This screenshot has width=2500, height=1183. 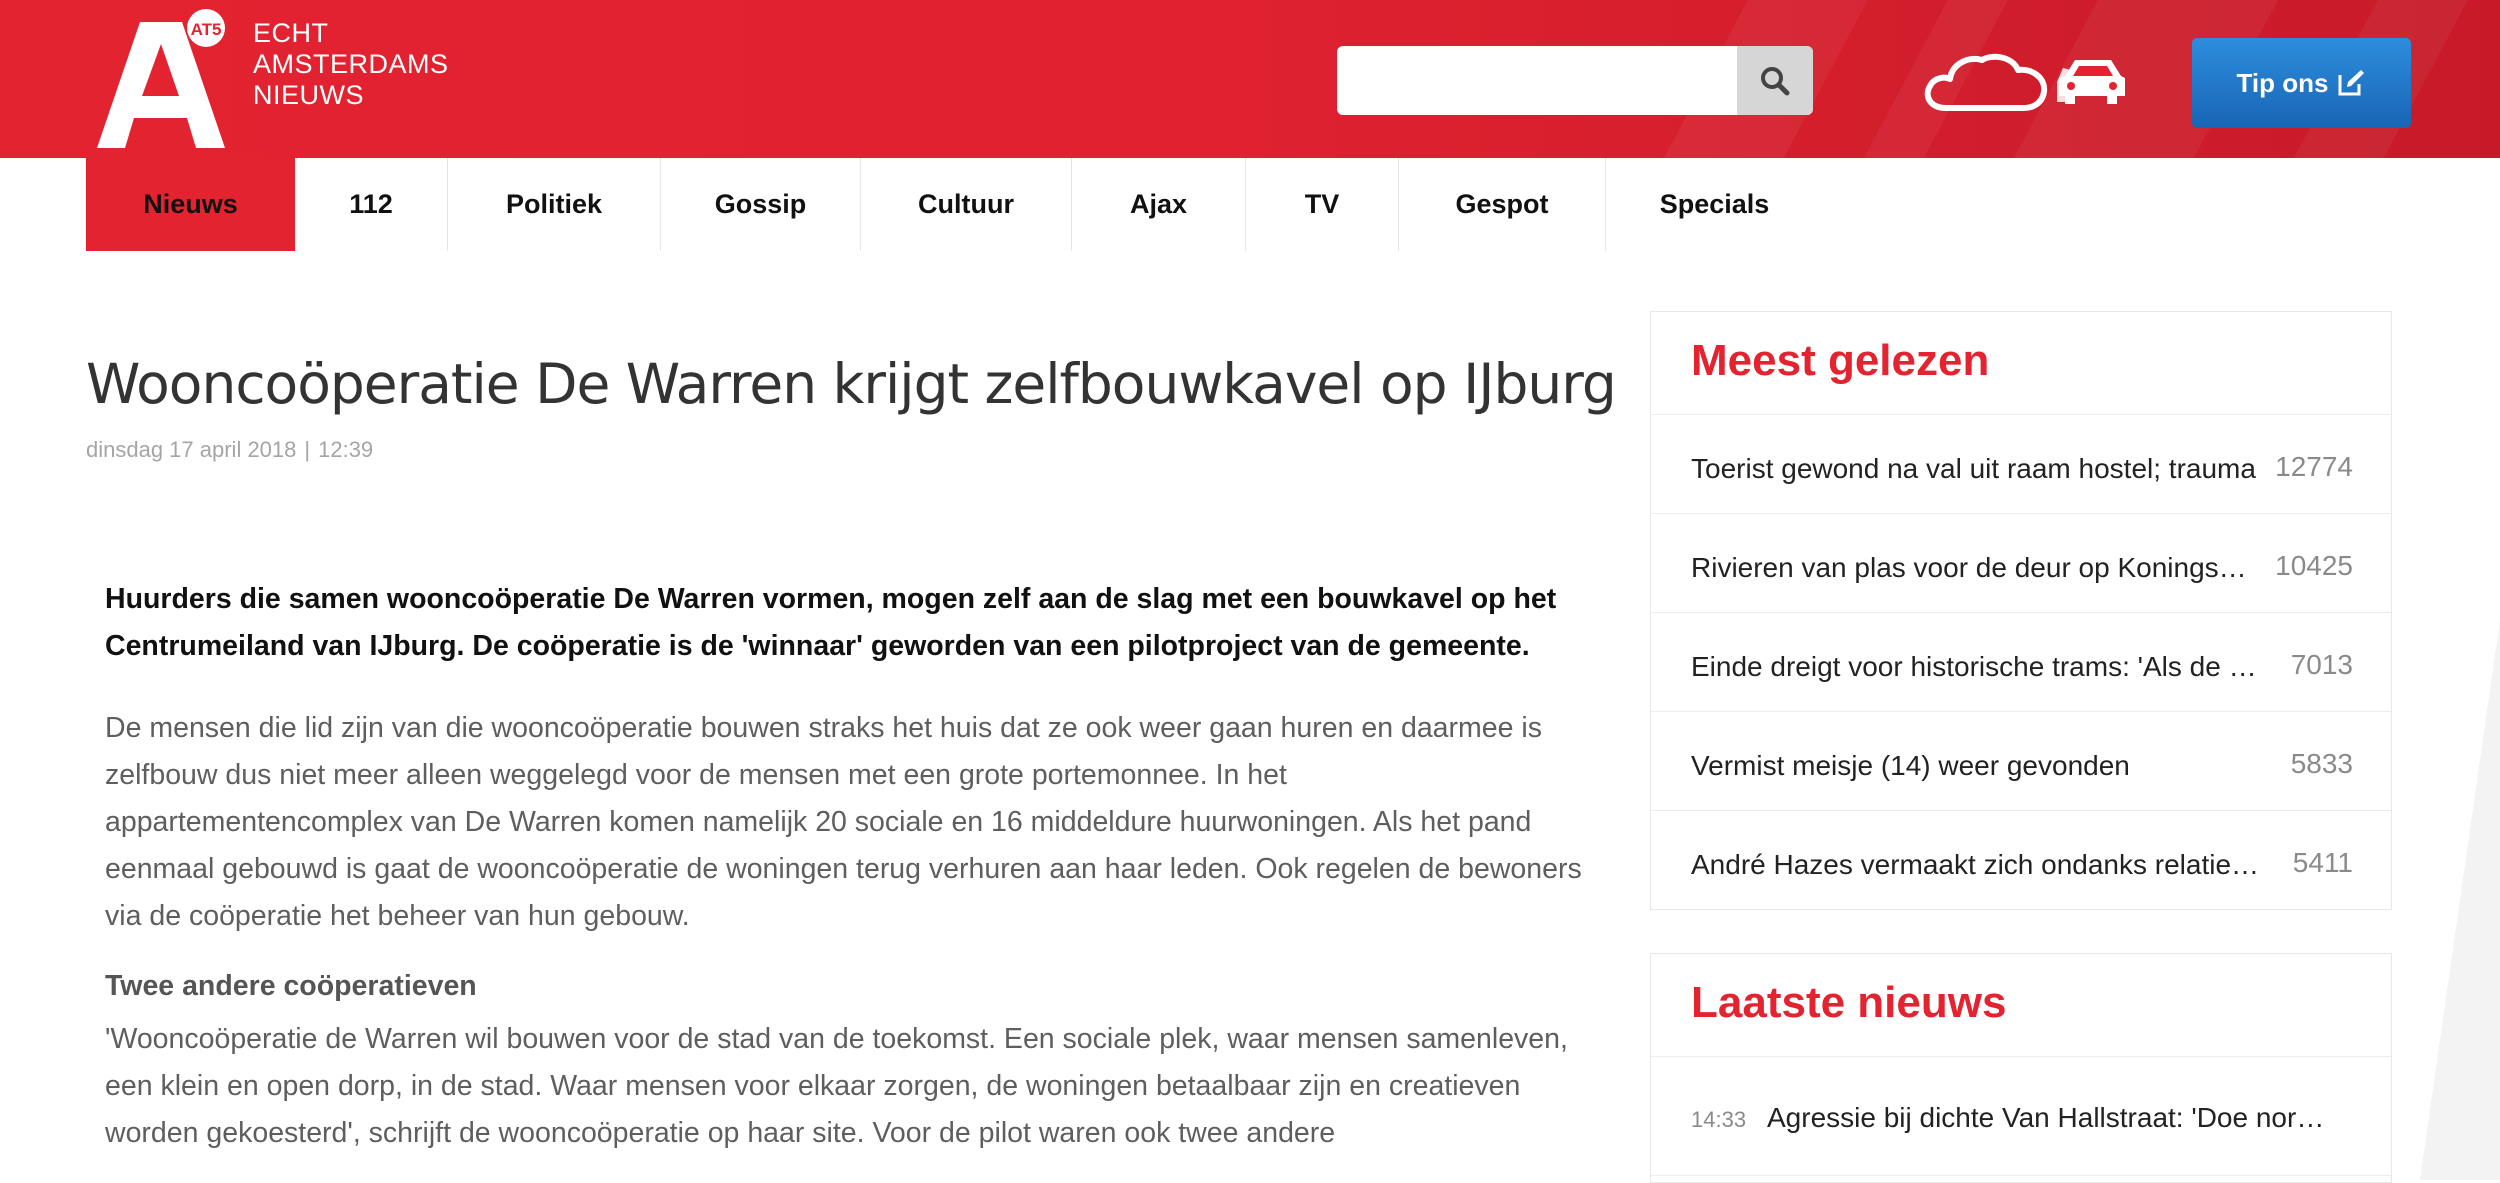 I want to click on nav-item-gossip: Gossip, so click(x=761, y=204).